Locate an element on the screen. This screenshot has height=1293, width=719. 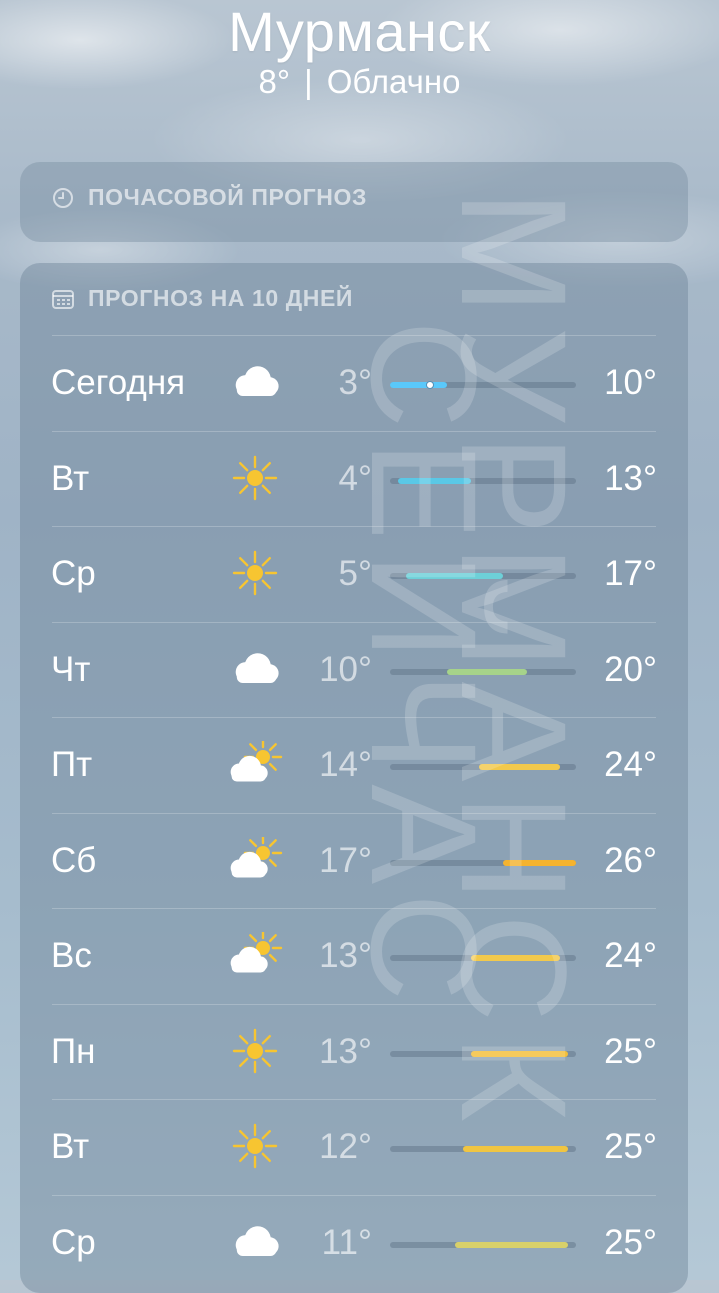
forecast-day-row: Чт 10° 20° is located at coordinates (354, 669).